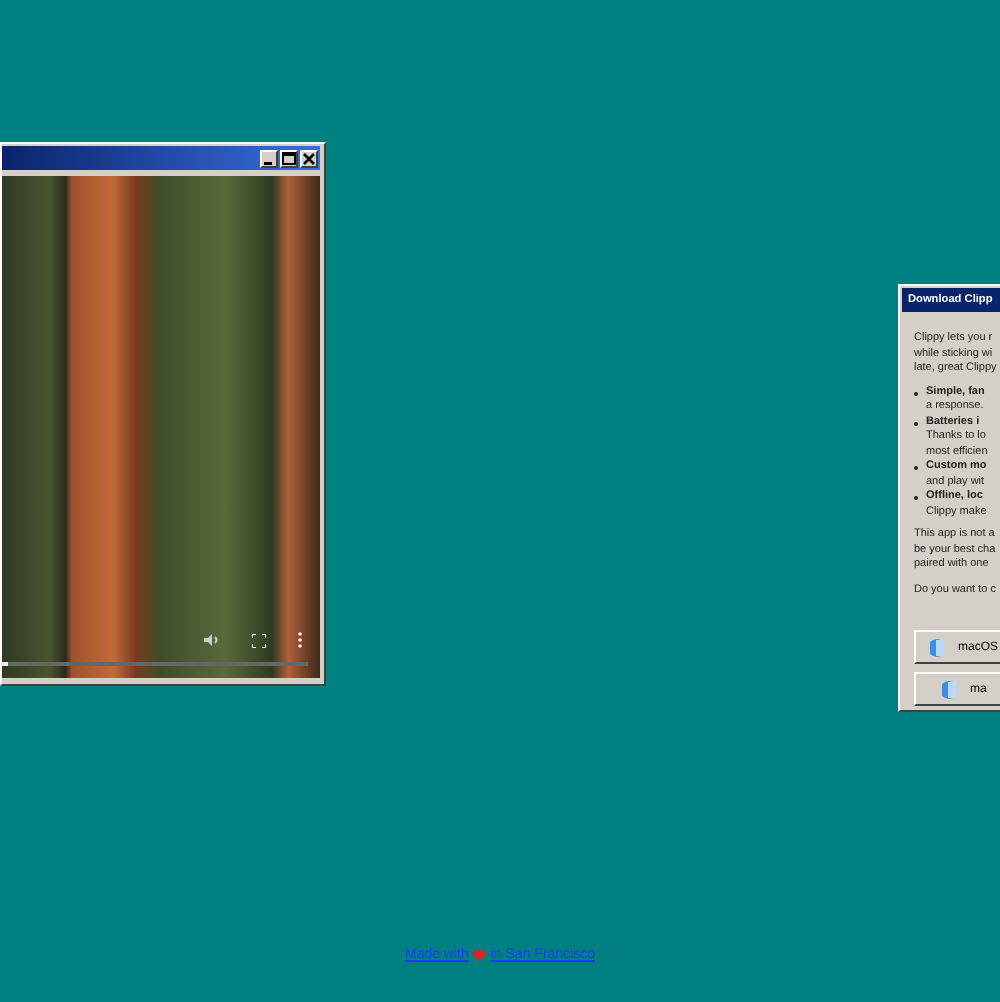  What do you see at coordinates (259, 640) in the screenshot?
I see `fullscreen-icon` at bounding box center [259, 640].